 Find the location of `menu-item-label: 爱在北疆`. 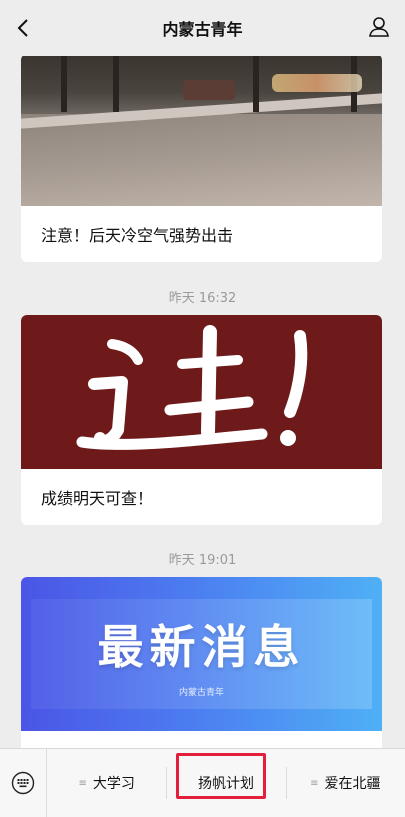

menu-item-label: 爱在北疆 is located at coordinates (352, 784).